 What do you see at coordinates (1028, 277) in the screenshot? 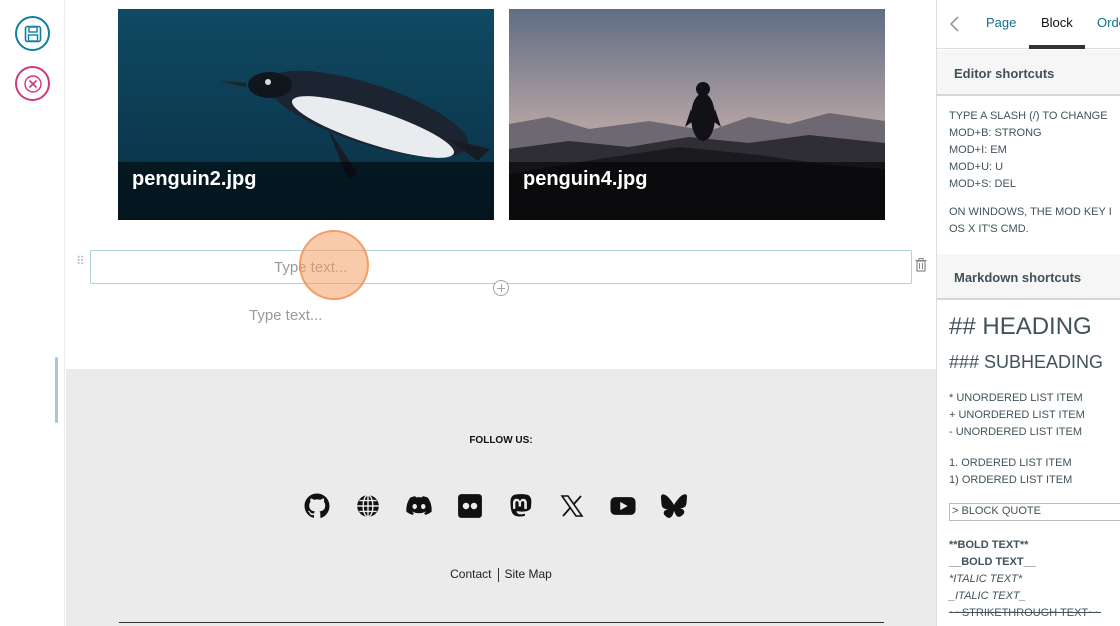
I see `markdown-shortcuts-header: Markdown shortcuts` at bounding box center [1028, 277].